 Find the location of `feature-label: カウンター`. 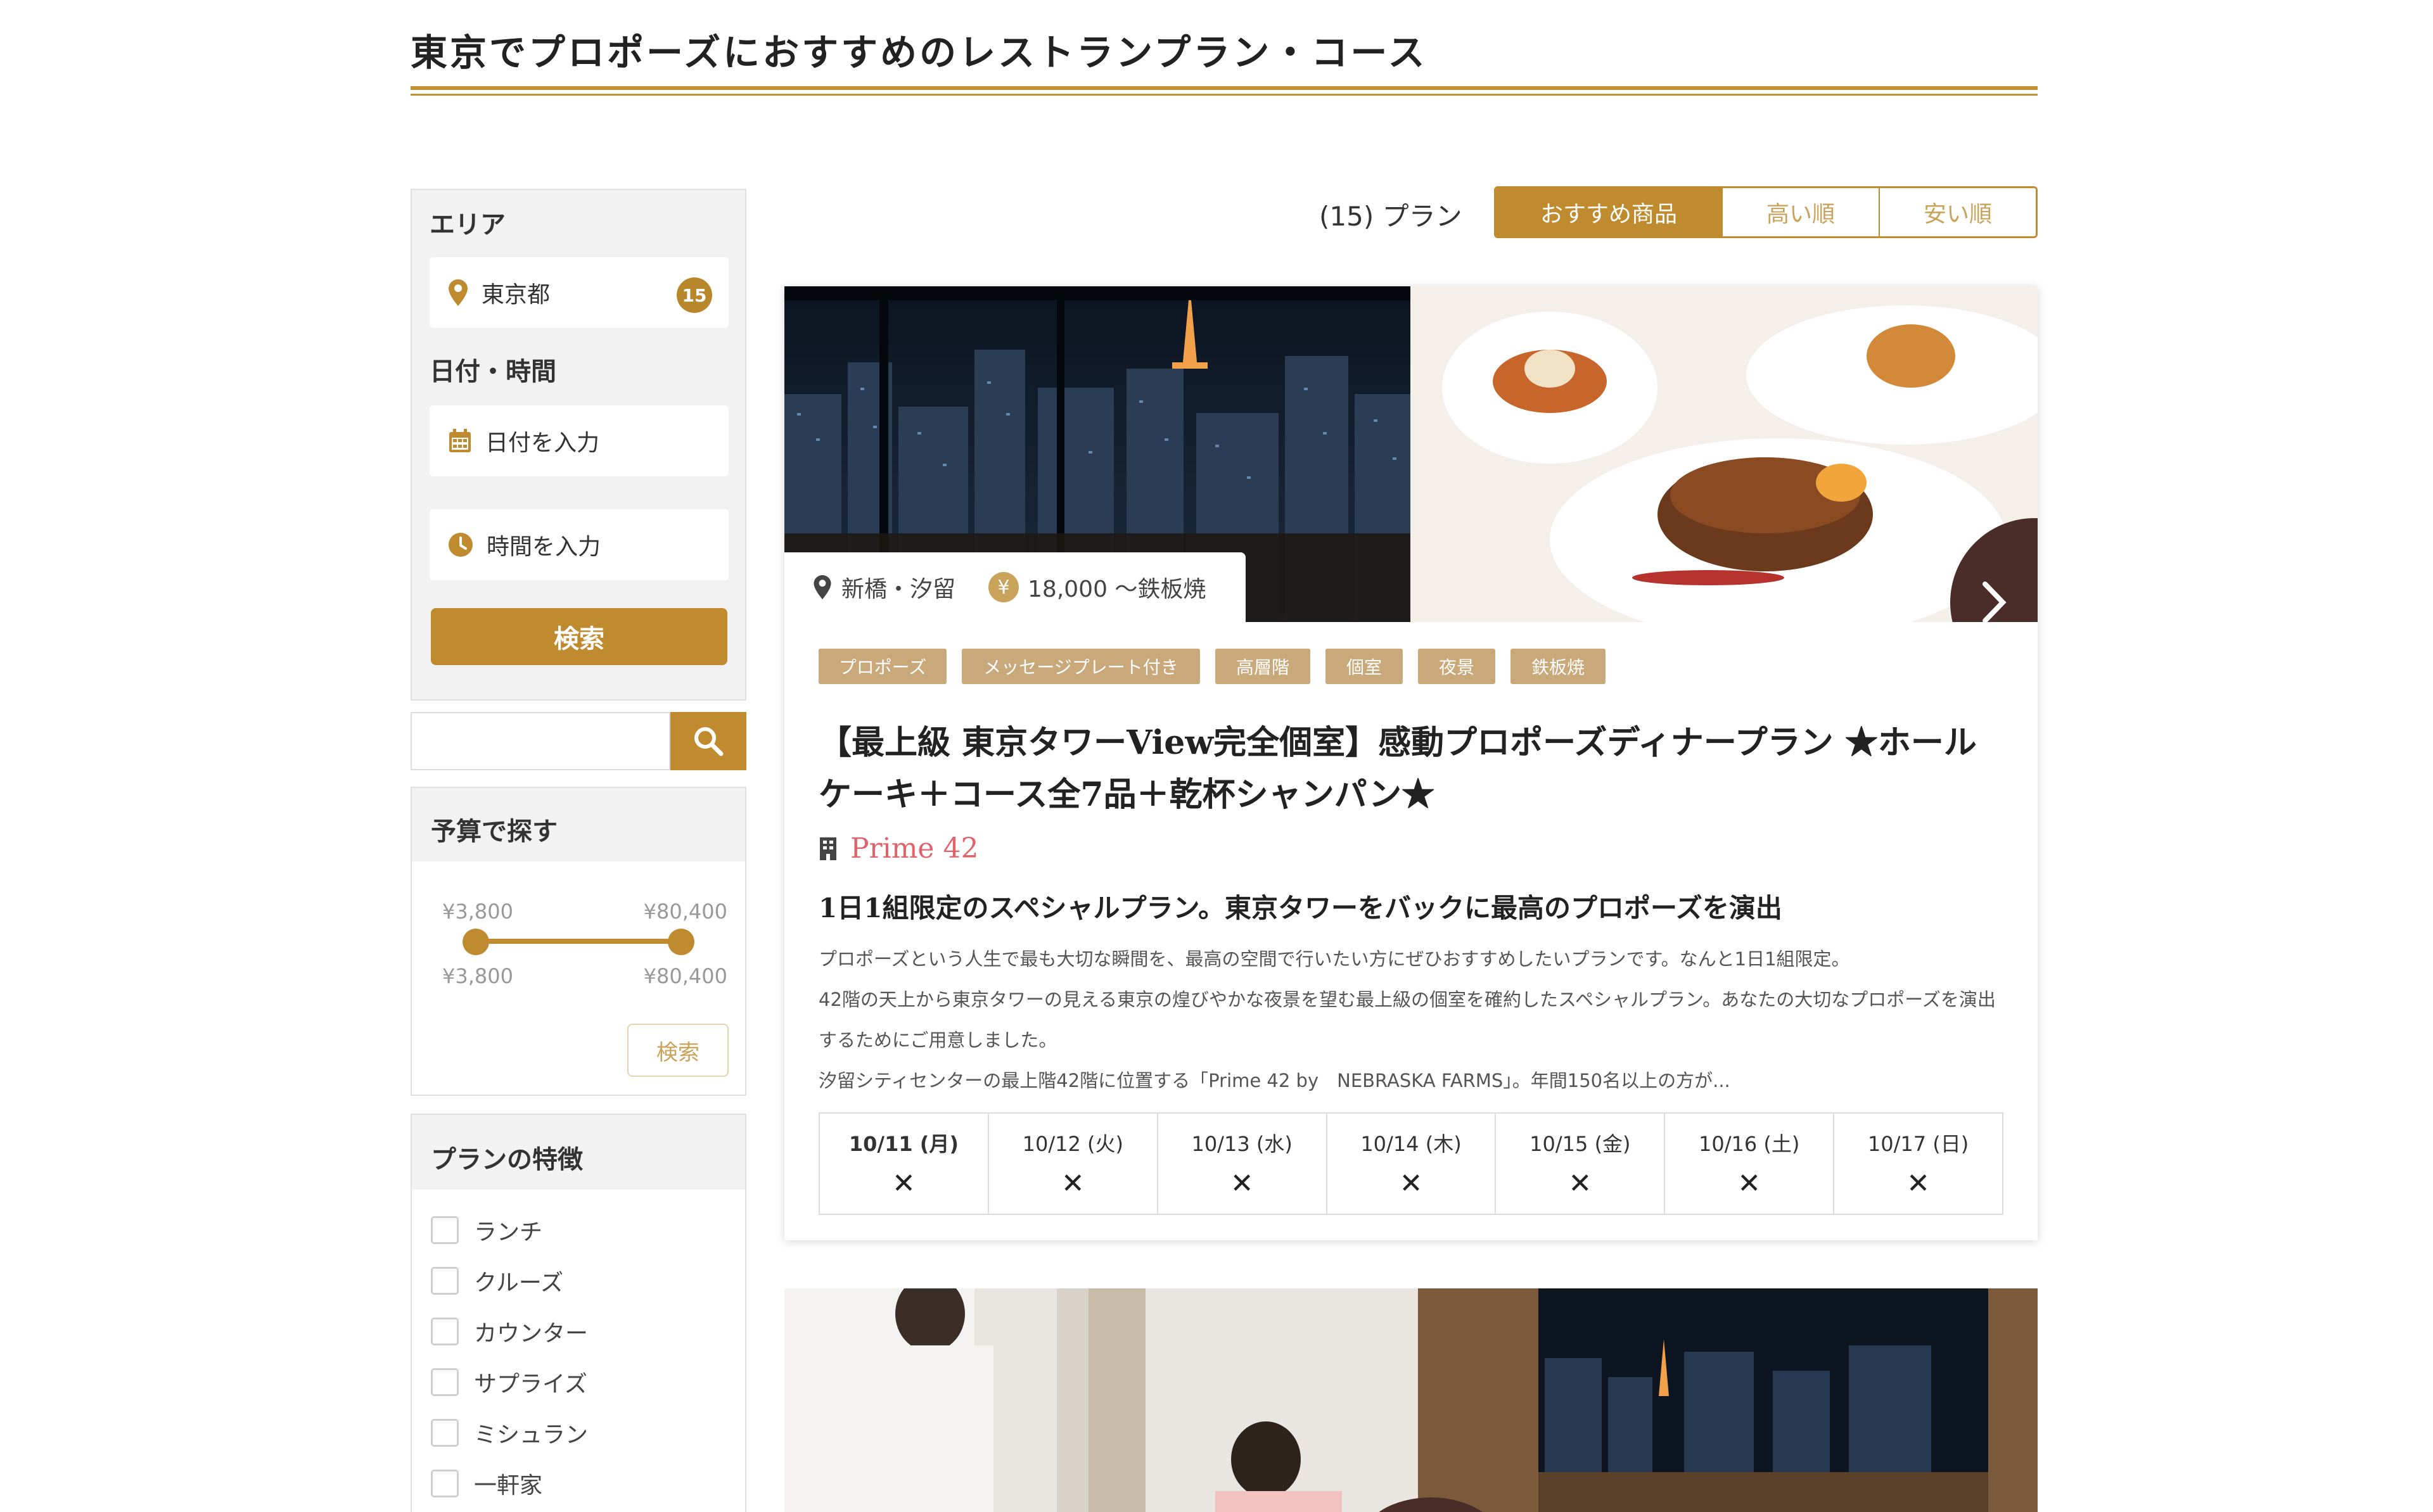

feature-label: カウンター is located at coordinates (531, 1334).